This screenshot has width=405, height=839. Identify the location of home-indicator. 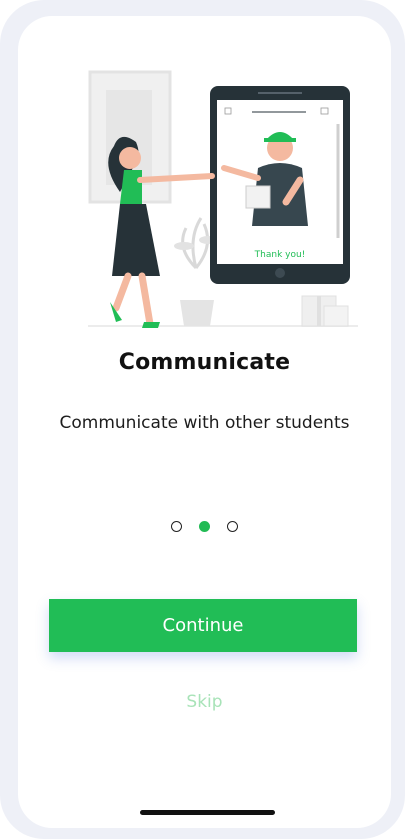
(207, 812).